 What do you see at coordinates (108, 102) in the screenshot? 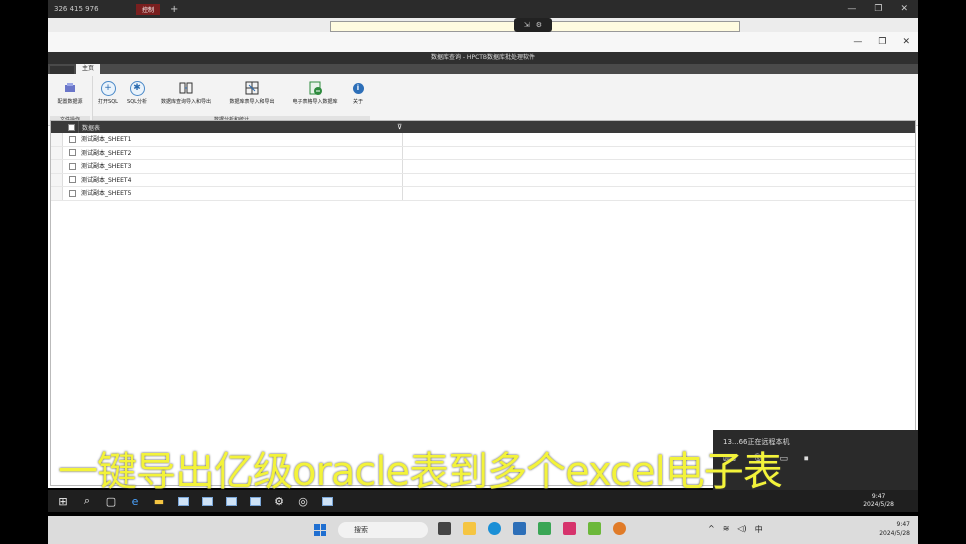
I see `open-sql-label: 打开SQL` at bounding box center [108, 102].